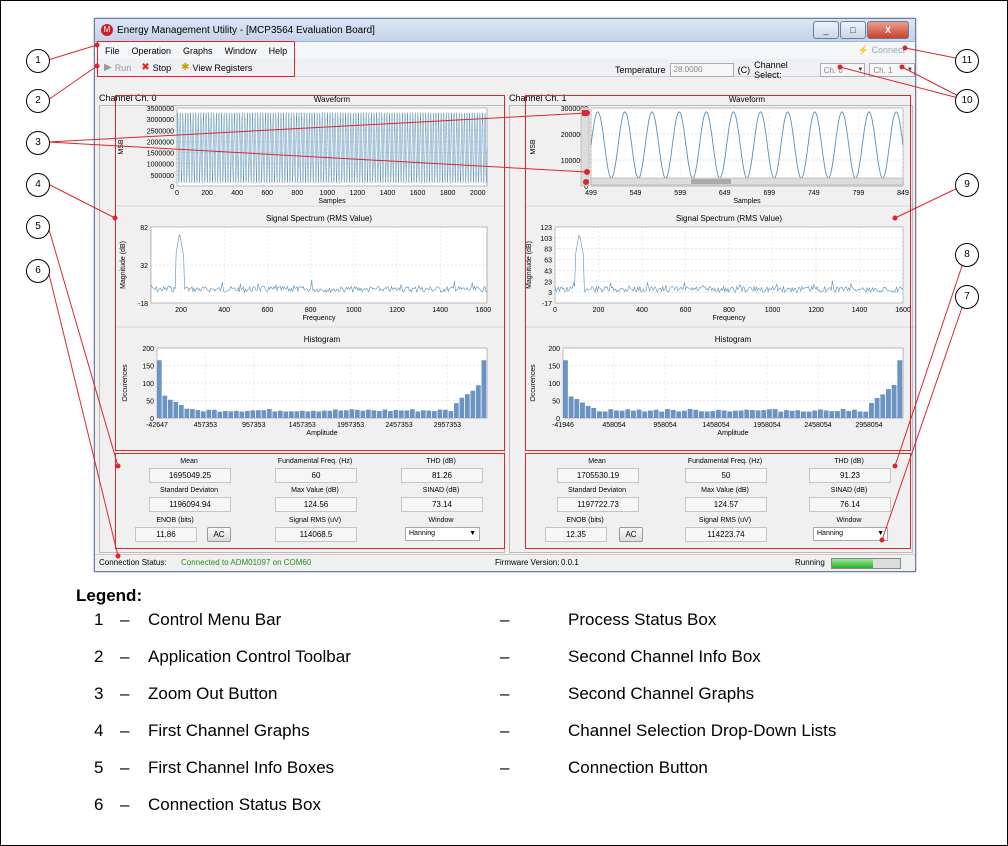 The image size is (1008, 846). Describe the element at coordinates (883, 70) in the screenshot. I see `channel-b-value: Ch. 1` at that location.